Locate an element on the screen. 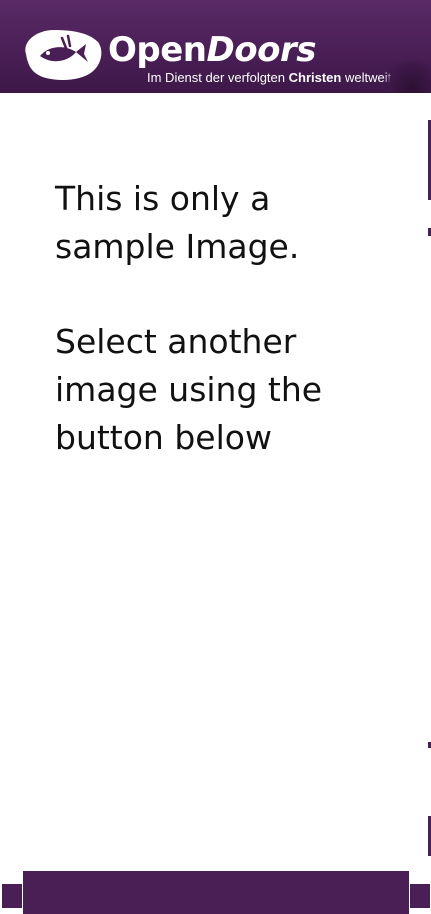 The image size is (431, 914). banner-photo is located at coordinates (407, 76).